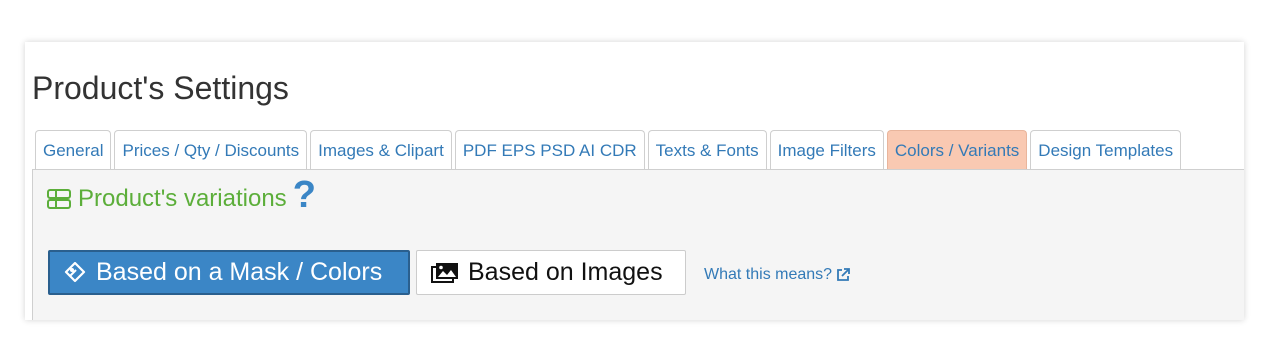  What do you see at coordinates (549, 149) in the screenshot?
I see `tab-pdf-eps-psd-ai-cdr: PDF EPS PSD AI CDR` at bounding box center [549, 149].